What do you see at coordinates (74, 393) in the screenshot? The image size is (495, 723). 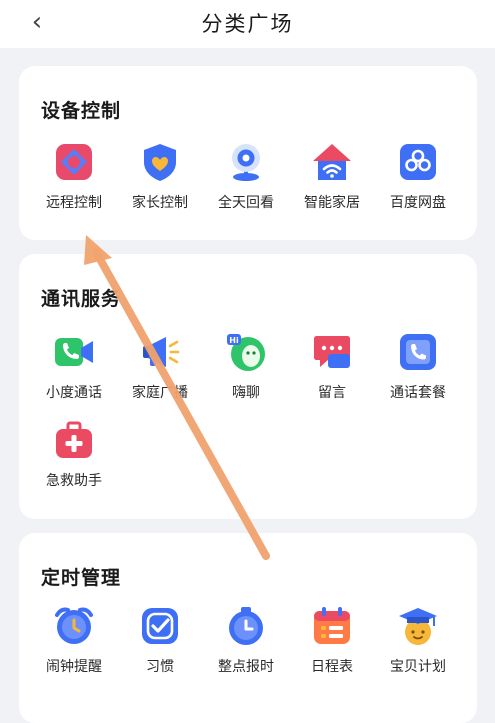 I see `item-label: 小度通话` at bounding box center [74, 393].